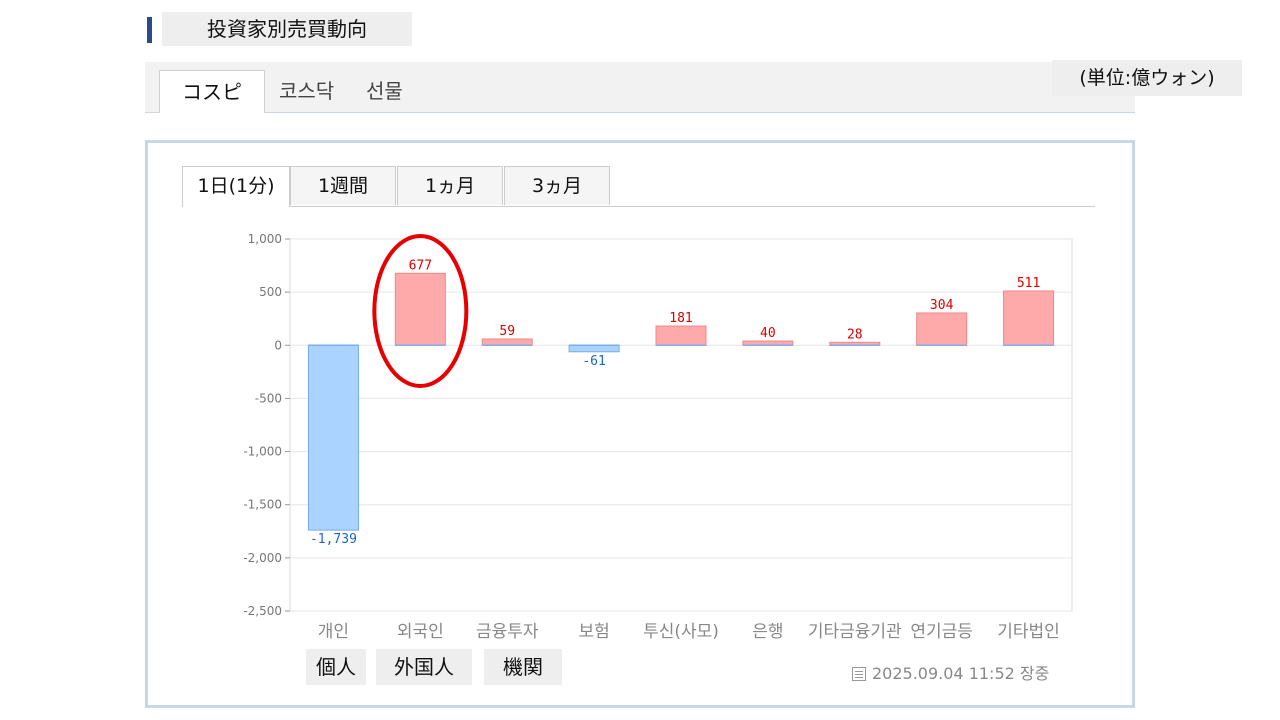 Image resolution: width=1280 pixels, height=720 pixels. What do you see at coordinates (262, 611) in the screenshot?
I see `y-tick-label: -2,500` at bounding box center [262, 611].